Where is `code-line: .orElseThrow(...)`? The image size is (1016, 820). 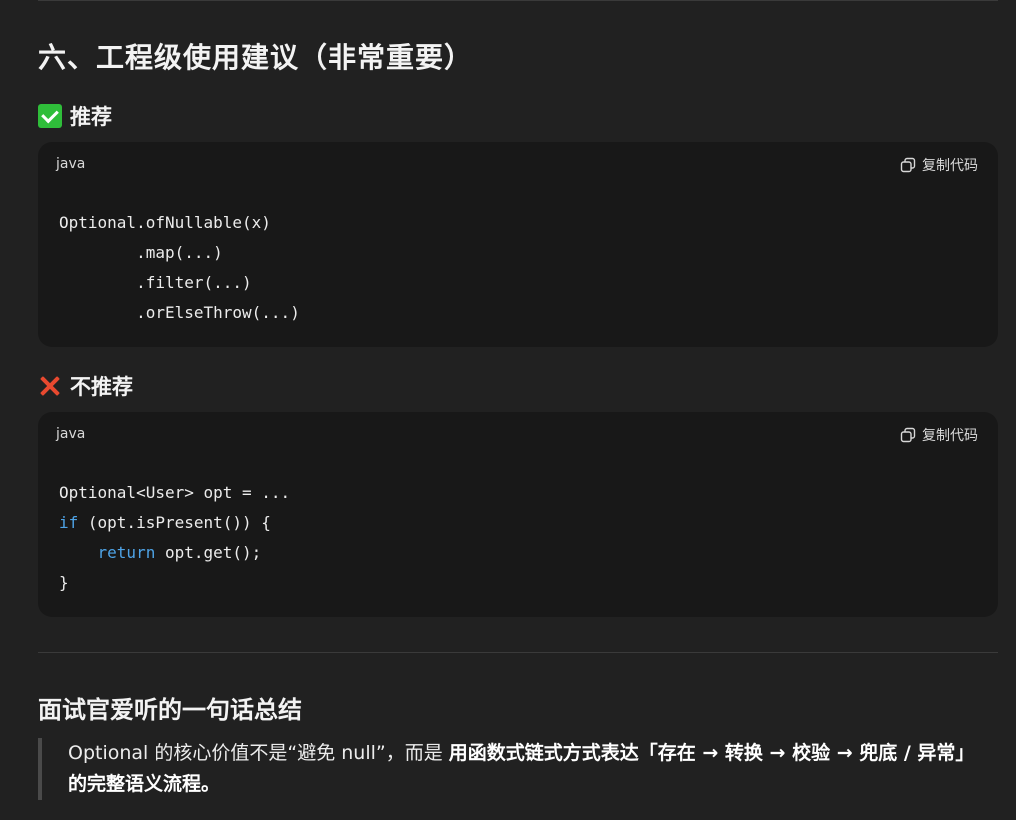 code-line: .orElseThrow(...) is located at coordinates (179, 312).